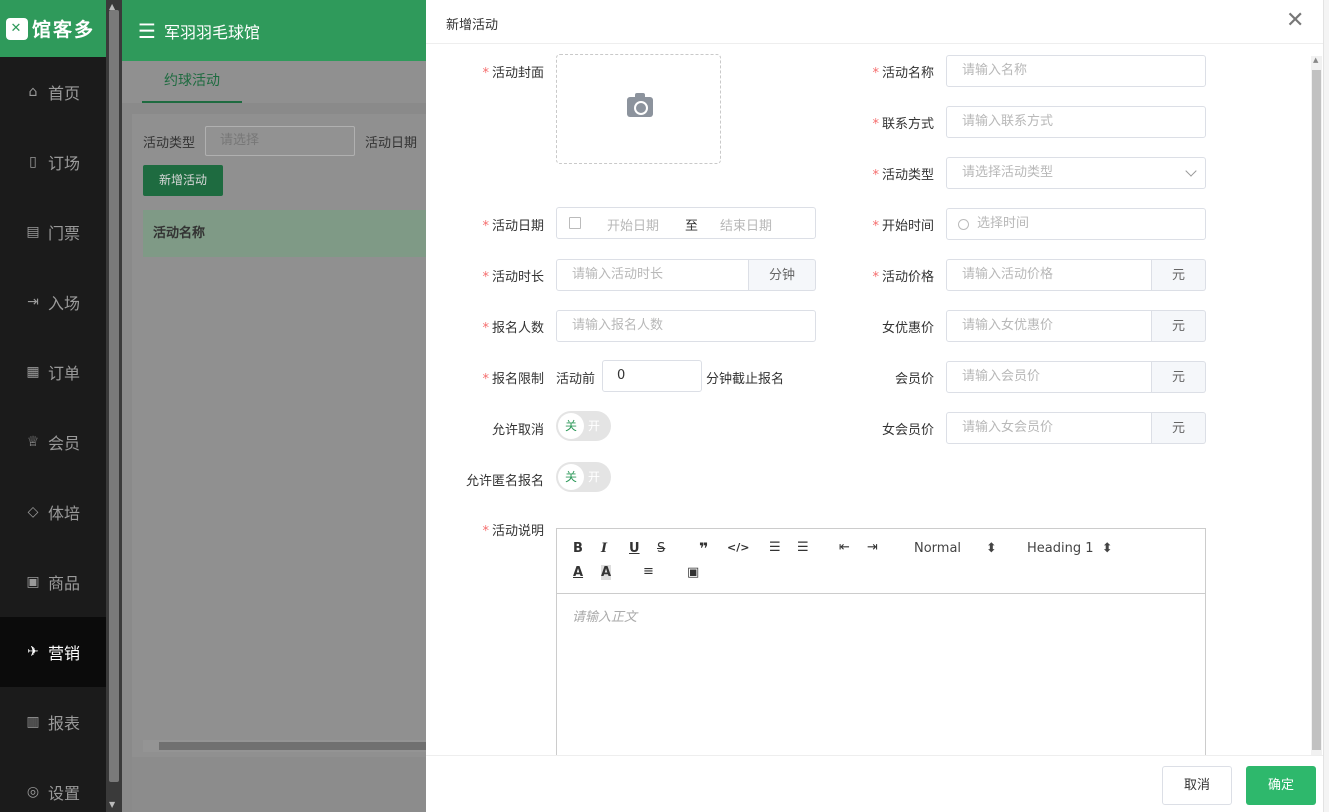  What do you see at coordinates (604, 548) in the screenshot?
I see `italic-icon: I` at bounding box center [604, 548].